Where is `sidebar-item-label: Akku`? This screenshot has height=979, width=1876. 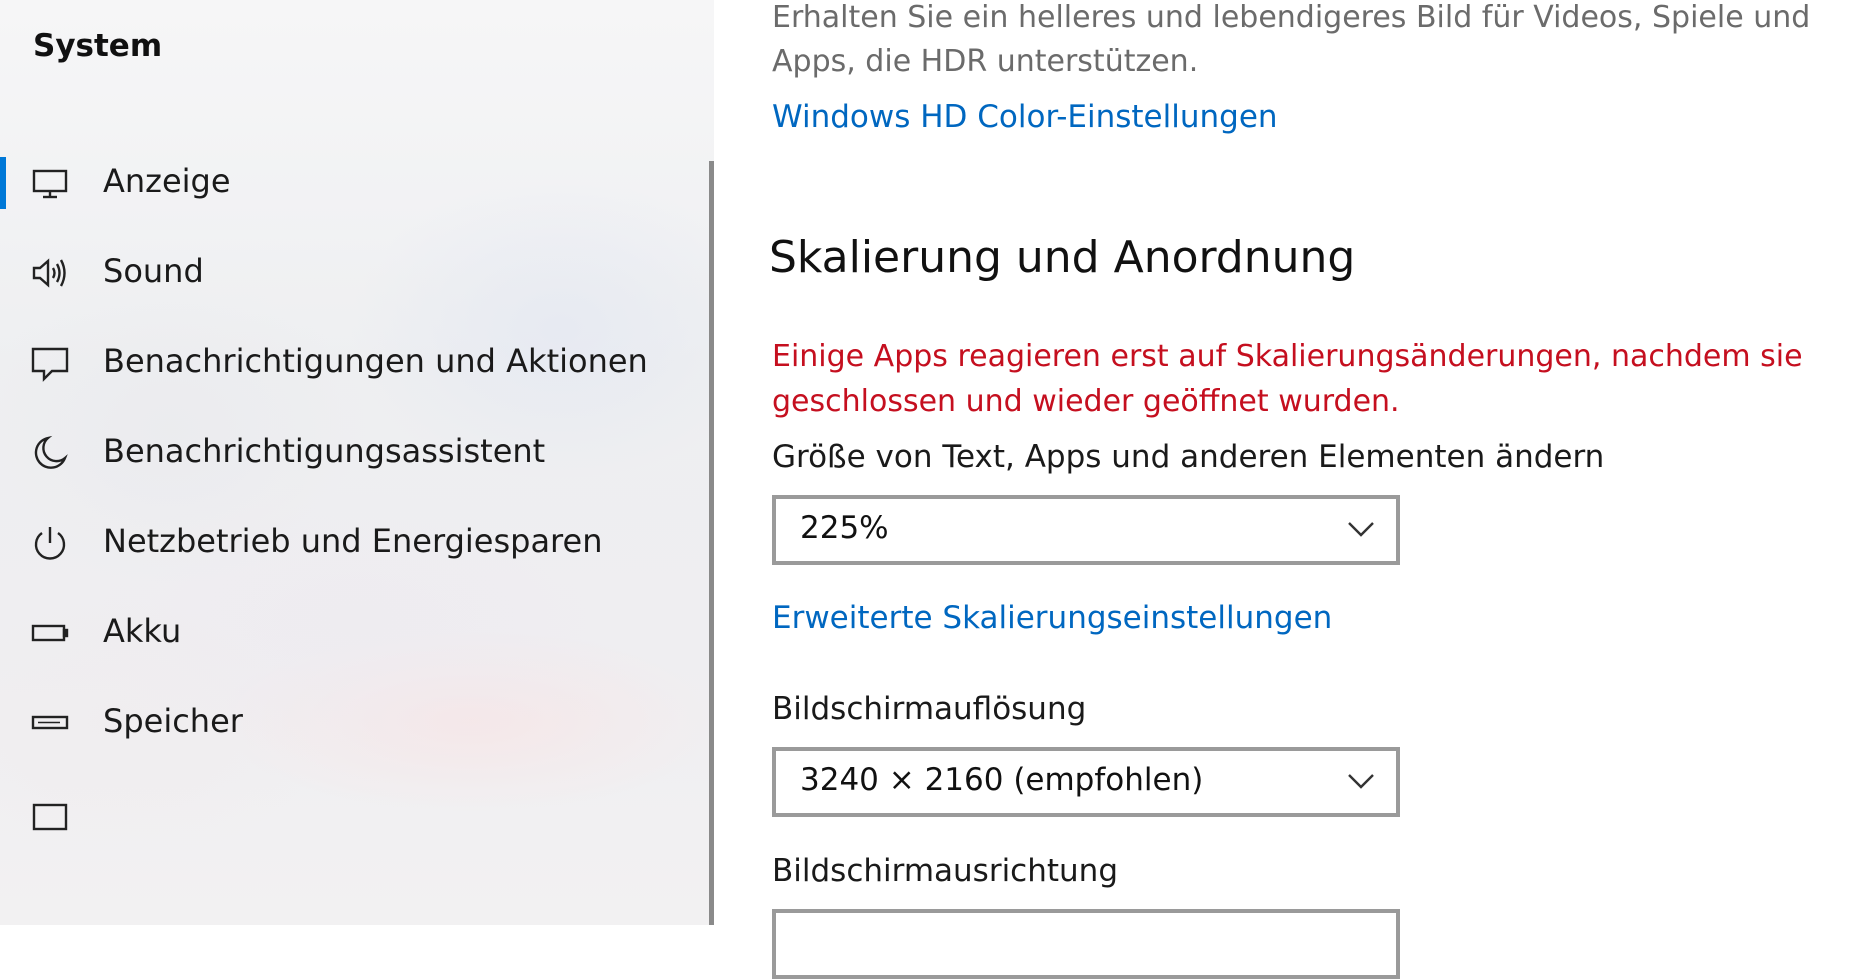 sidebar-item-label: Akku is located at coordinates (142, 631).